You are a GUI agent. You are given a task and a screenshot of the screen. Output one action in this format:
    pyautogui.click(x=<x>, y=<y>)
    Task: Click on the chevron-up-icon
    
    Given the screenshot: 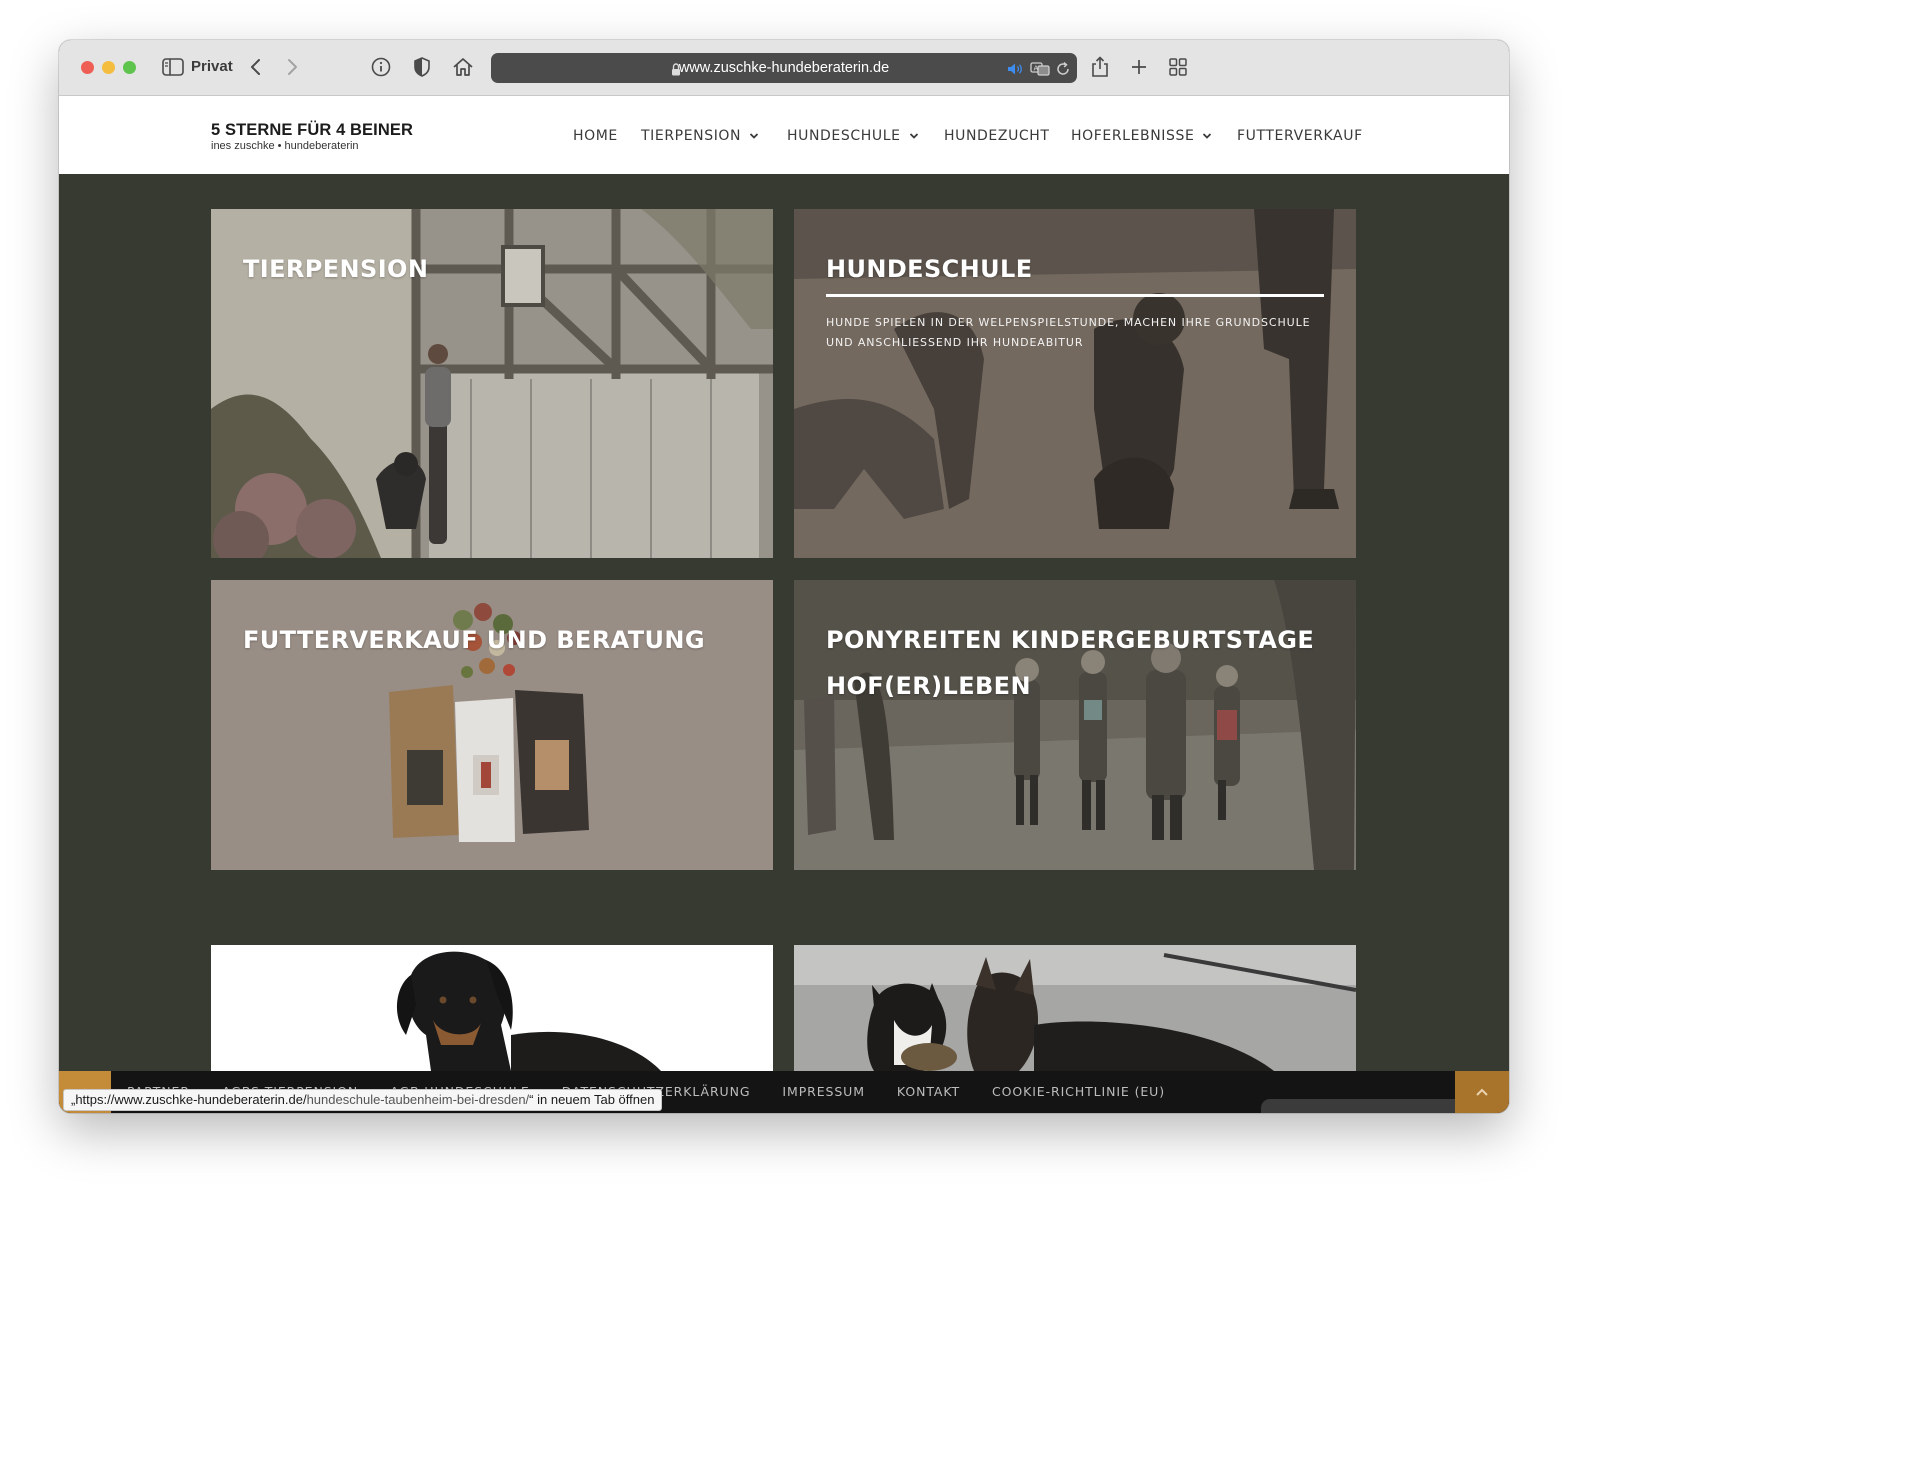 What is the action you would take?
    pyautogui.click(x=1482, y=1092)
    